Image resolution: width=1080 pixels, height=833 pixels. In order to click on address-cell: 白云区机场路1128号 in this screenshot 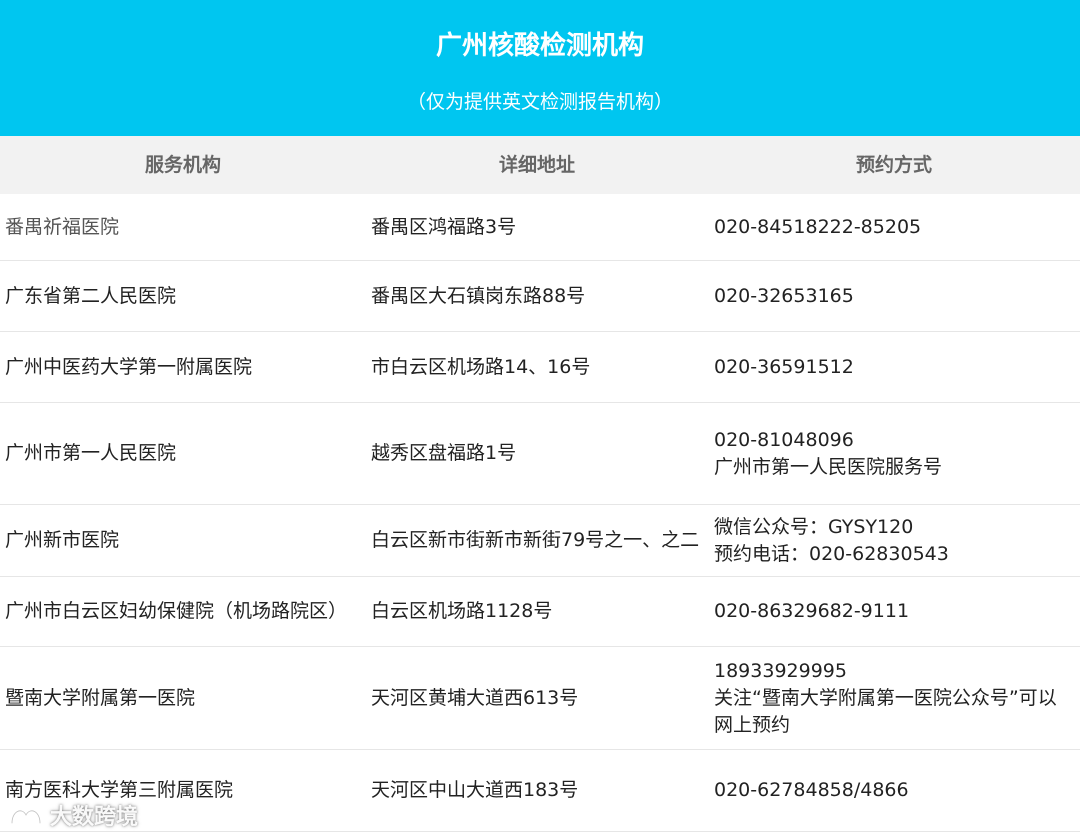, I will do `click(462, 611)`.